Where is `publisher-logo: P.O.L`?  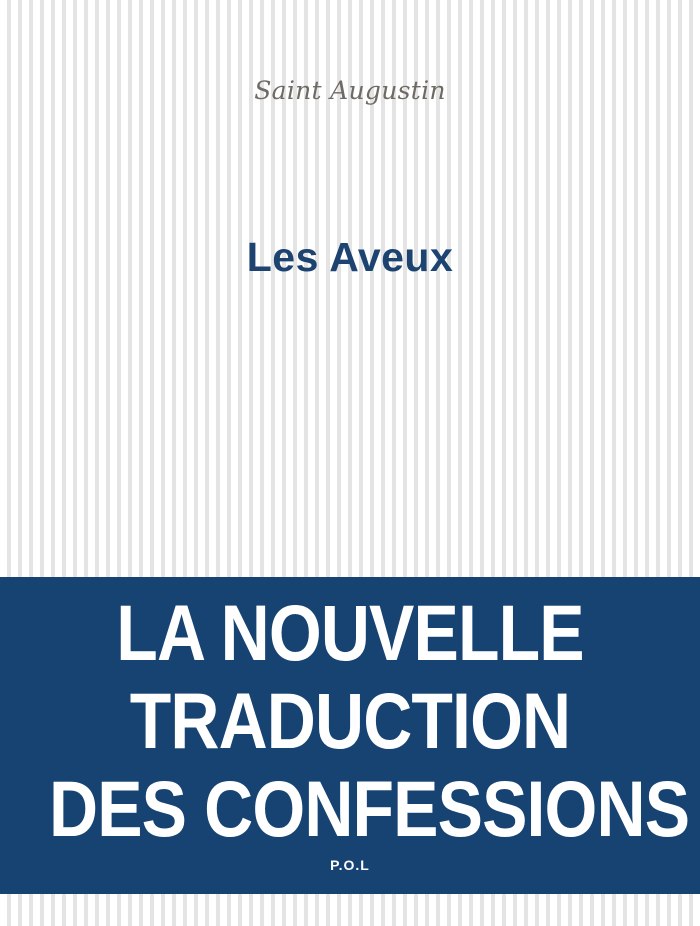 publisher-logo: P.O.L is located at coordinates (350, 865).